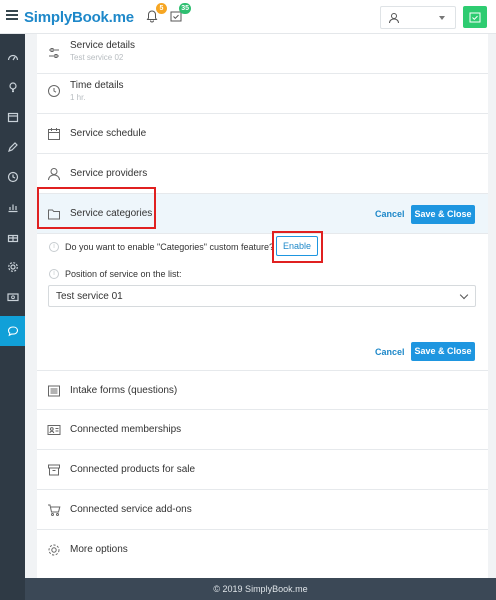 The height and width of the screenshot is (600, 496). What do you see at coordinates (262, 94) in the screenshot?
I see `section-time-details: Time details 1 hr.` at bounding box center [262, 94].